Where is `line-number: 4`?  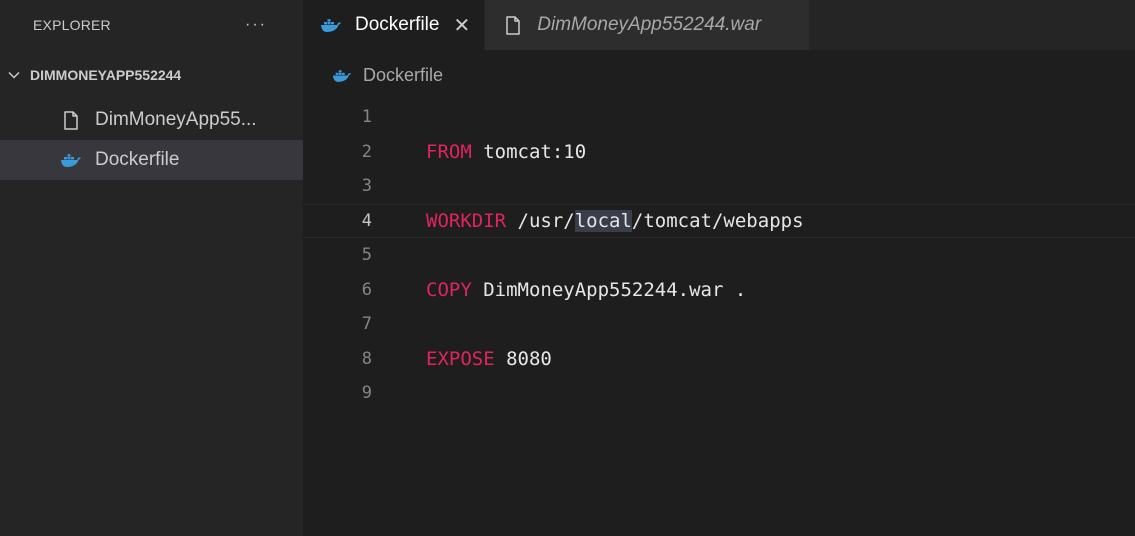 line-number: 4 is located at coordinates (366, 220).